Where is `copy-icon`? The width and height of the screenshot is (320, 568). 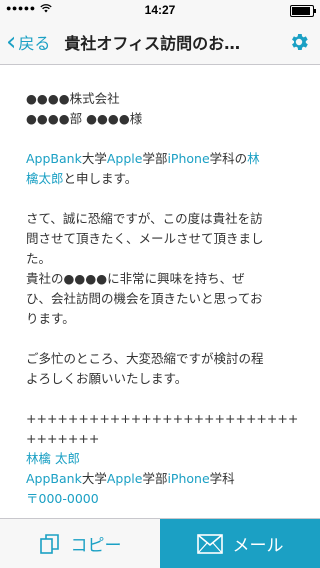 copy-icon is located at coordinates (49, 543).